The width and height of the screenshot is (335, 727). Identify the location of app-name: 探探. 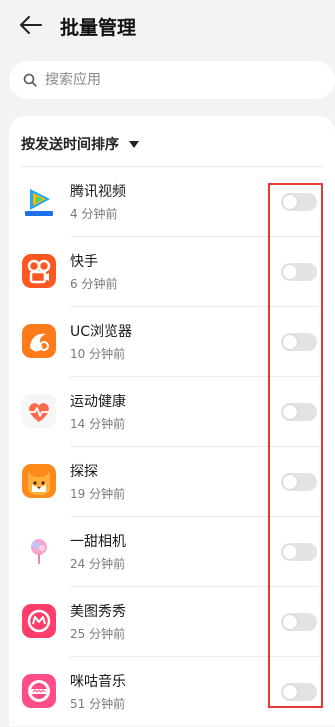
(84, 472).